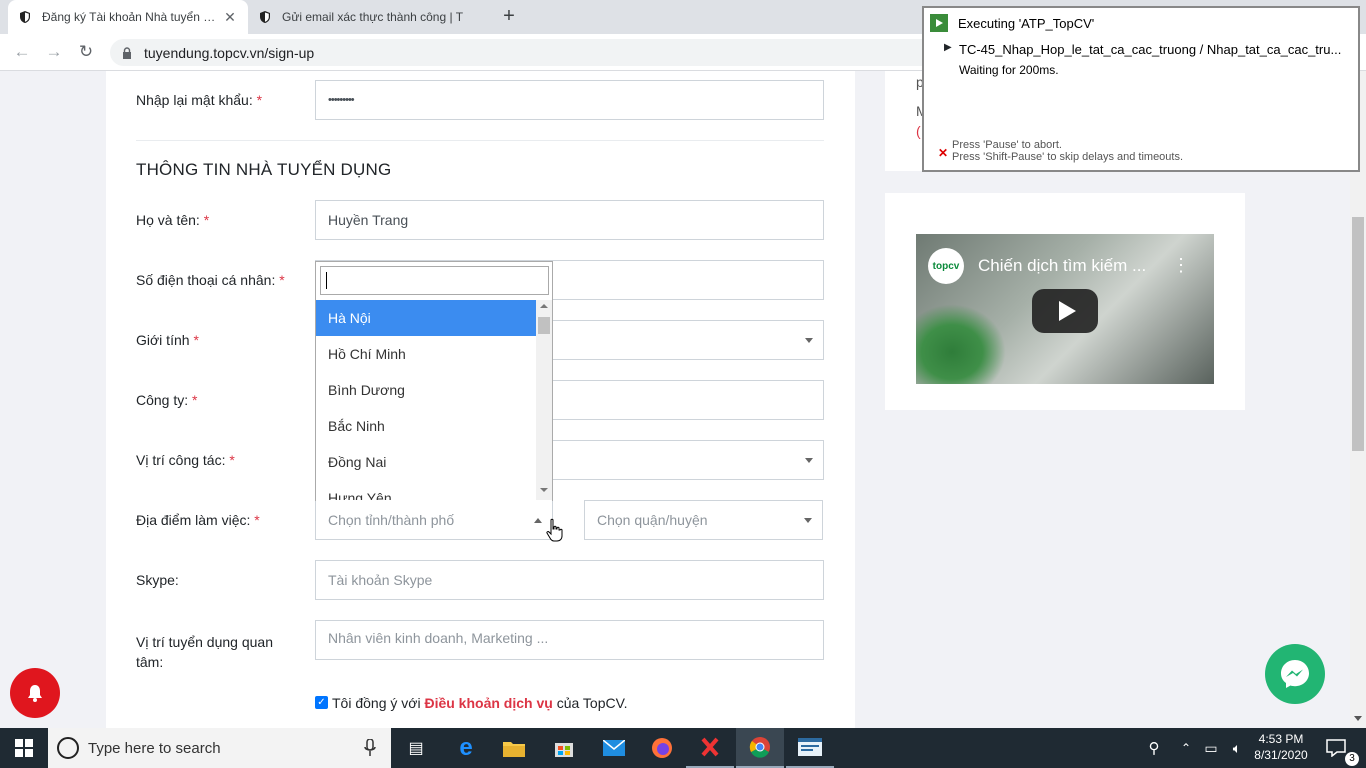 This screenshot has width=1366, height=768. Describe the element at coordinates (199, 100) in the screenshot. I see `confirm-password-label: Nhập lại mật khẩu: *` at that location.